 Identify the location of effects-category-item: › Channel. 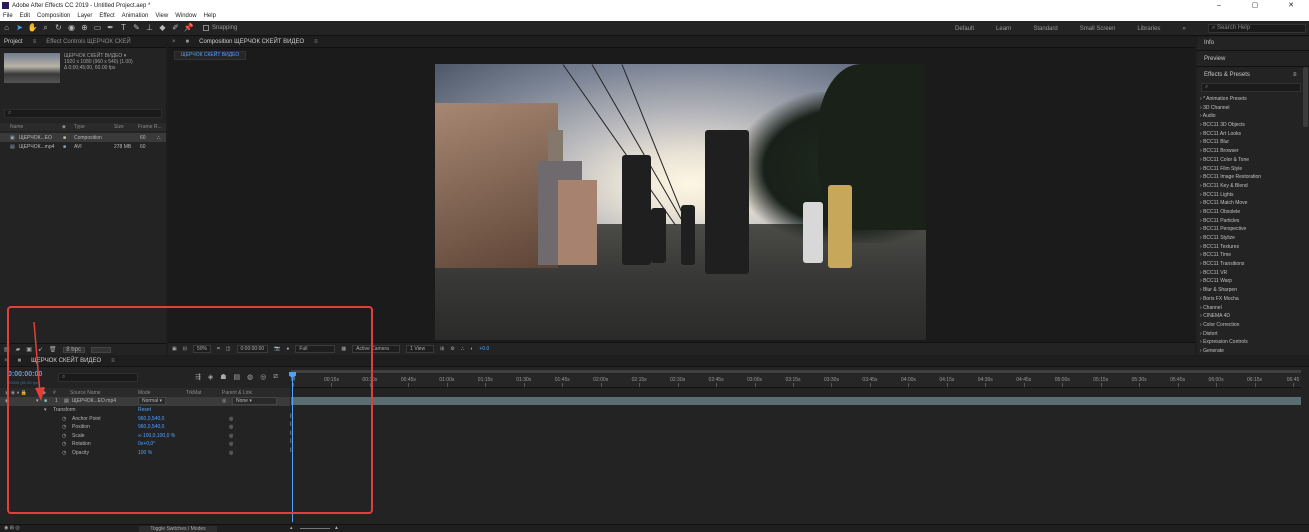
(1252, 308).